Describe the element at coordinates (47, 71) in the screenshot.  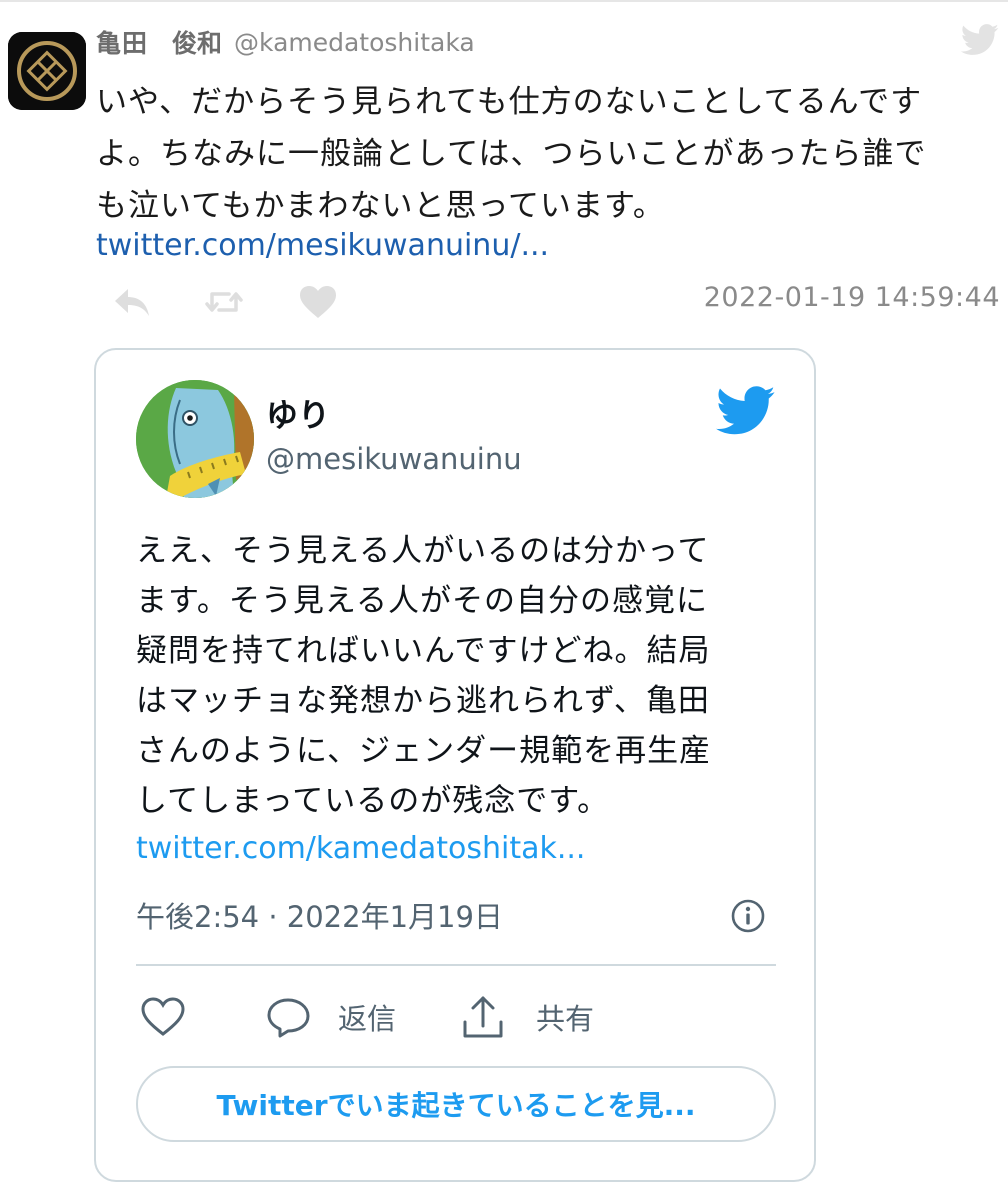
I see `author-avatar` at that location.